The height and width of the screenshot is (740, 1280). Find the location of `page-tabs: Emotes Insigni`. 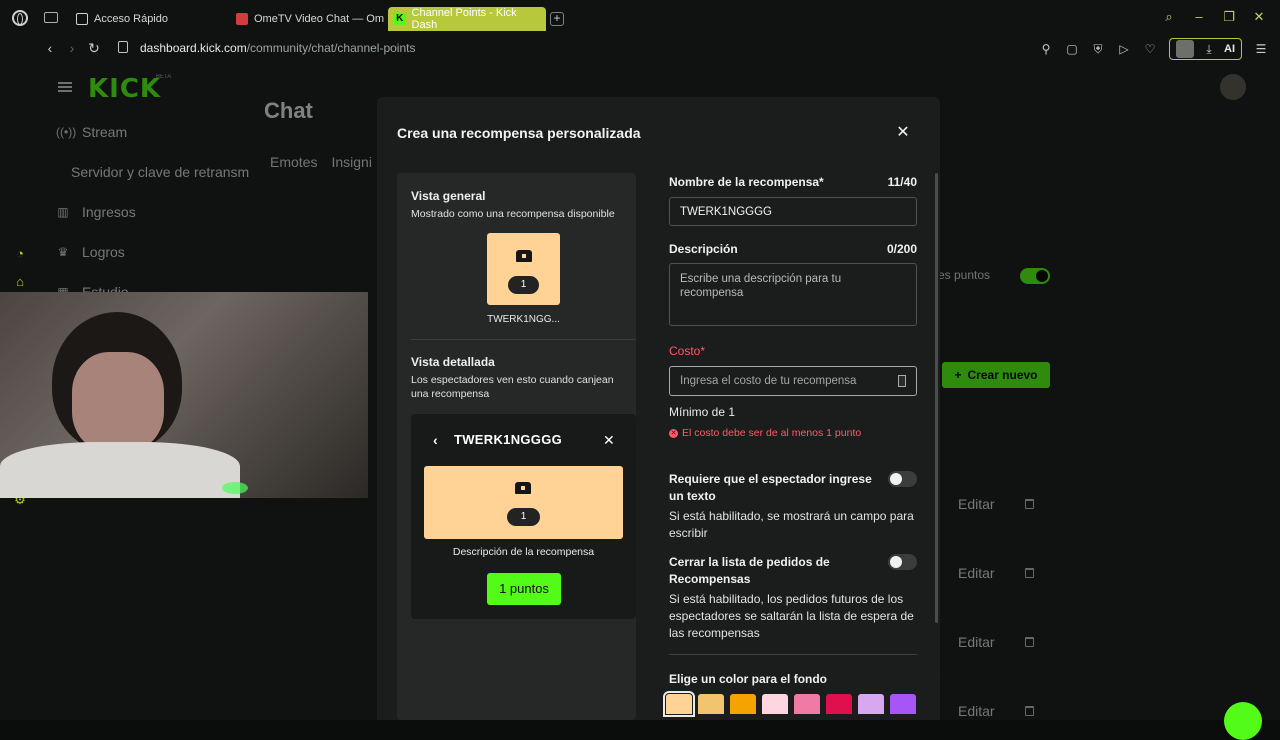

page-tabs: Emotes Insigni is located at coordinates (321, 162).